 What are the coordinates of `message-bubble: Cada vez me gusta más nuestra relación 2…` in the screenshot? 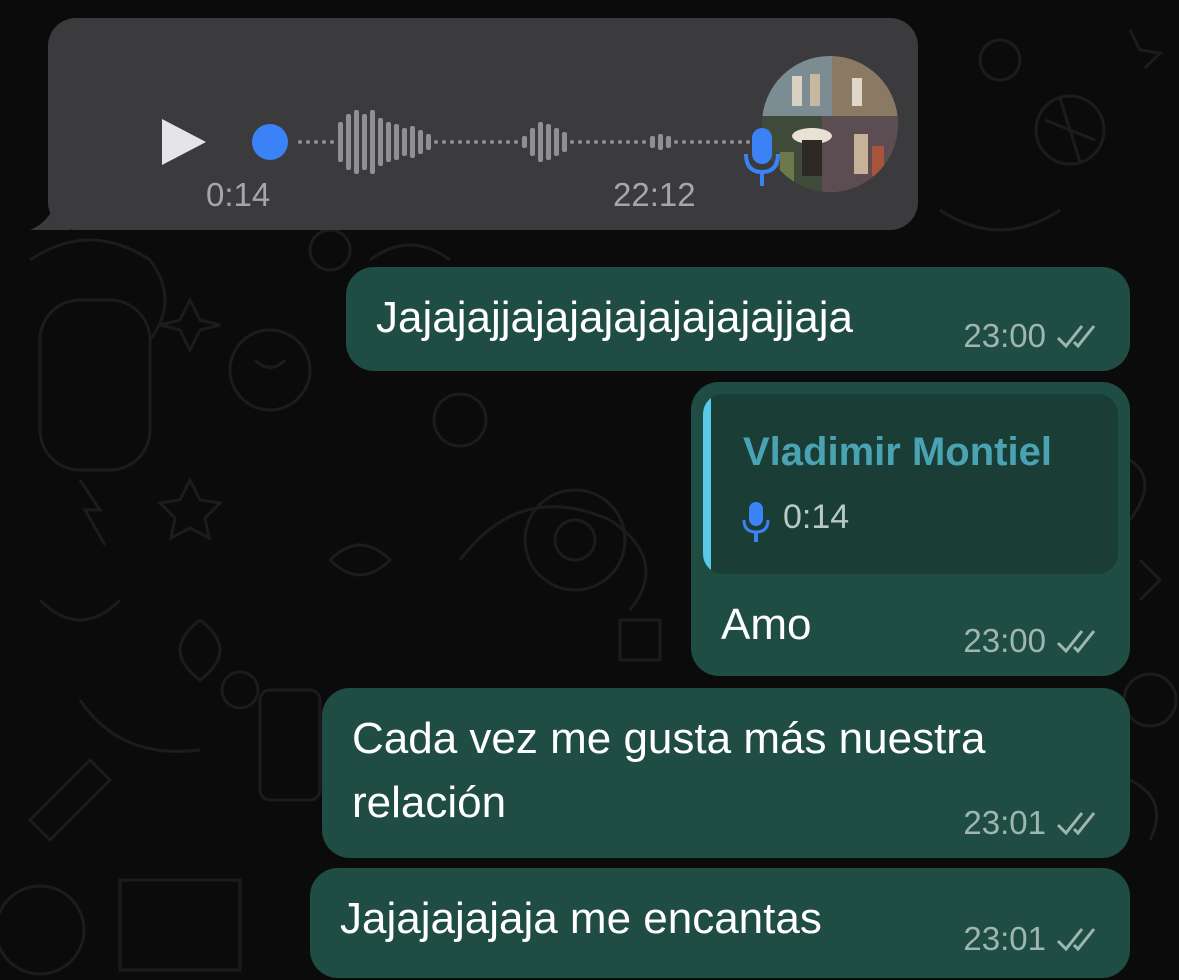 It's located at (726, 773).